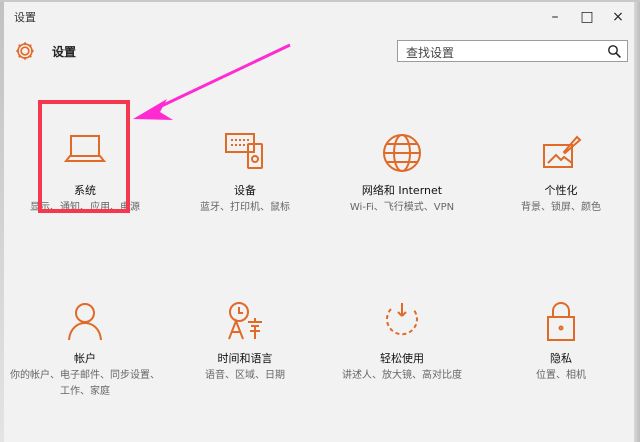  What do you see at coordinates (561, 207) in the screenshot?
I see `tile-personalization-desc: 背景、锁屏、颜色` at bounding box center [561, 207].